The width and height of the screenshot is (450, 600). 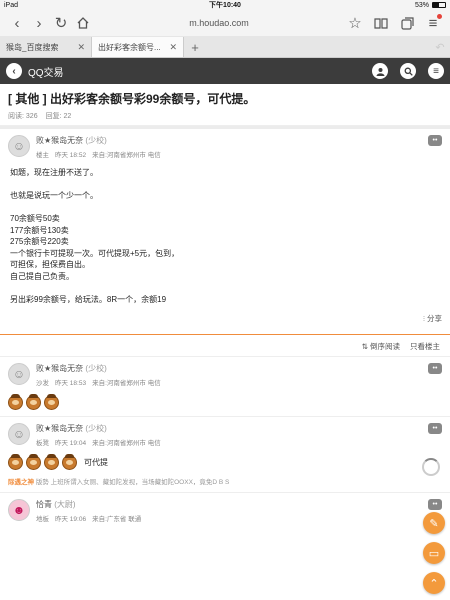 I want to click on reply-text: 可代提, so click(x=96, y=462).